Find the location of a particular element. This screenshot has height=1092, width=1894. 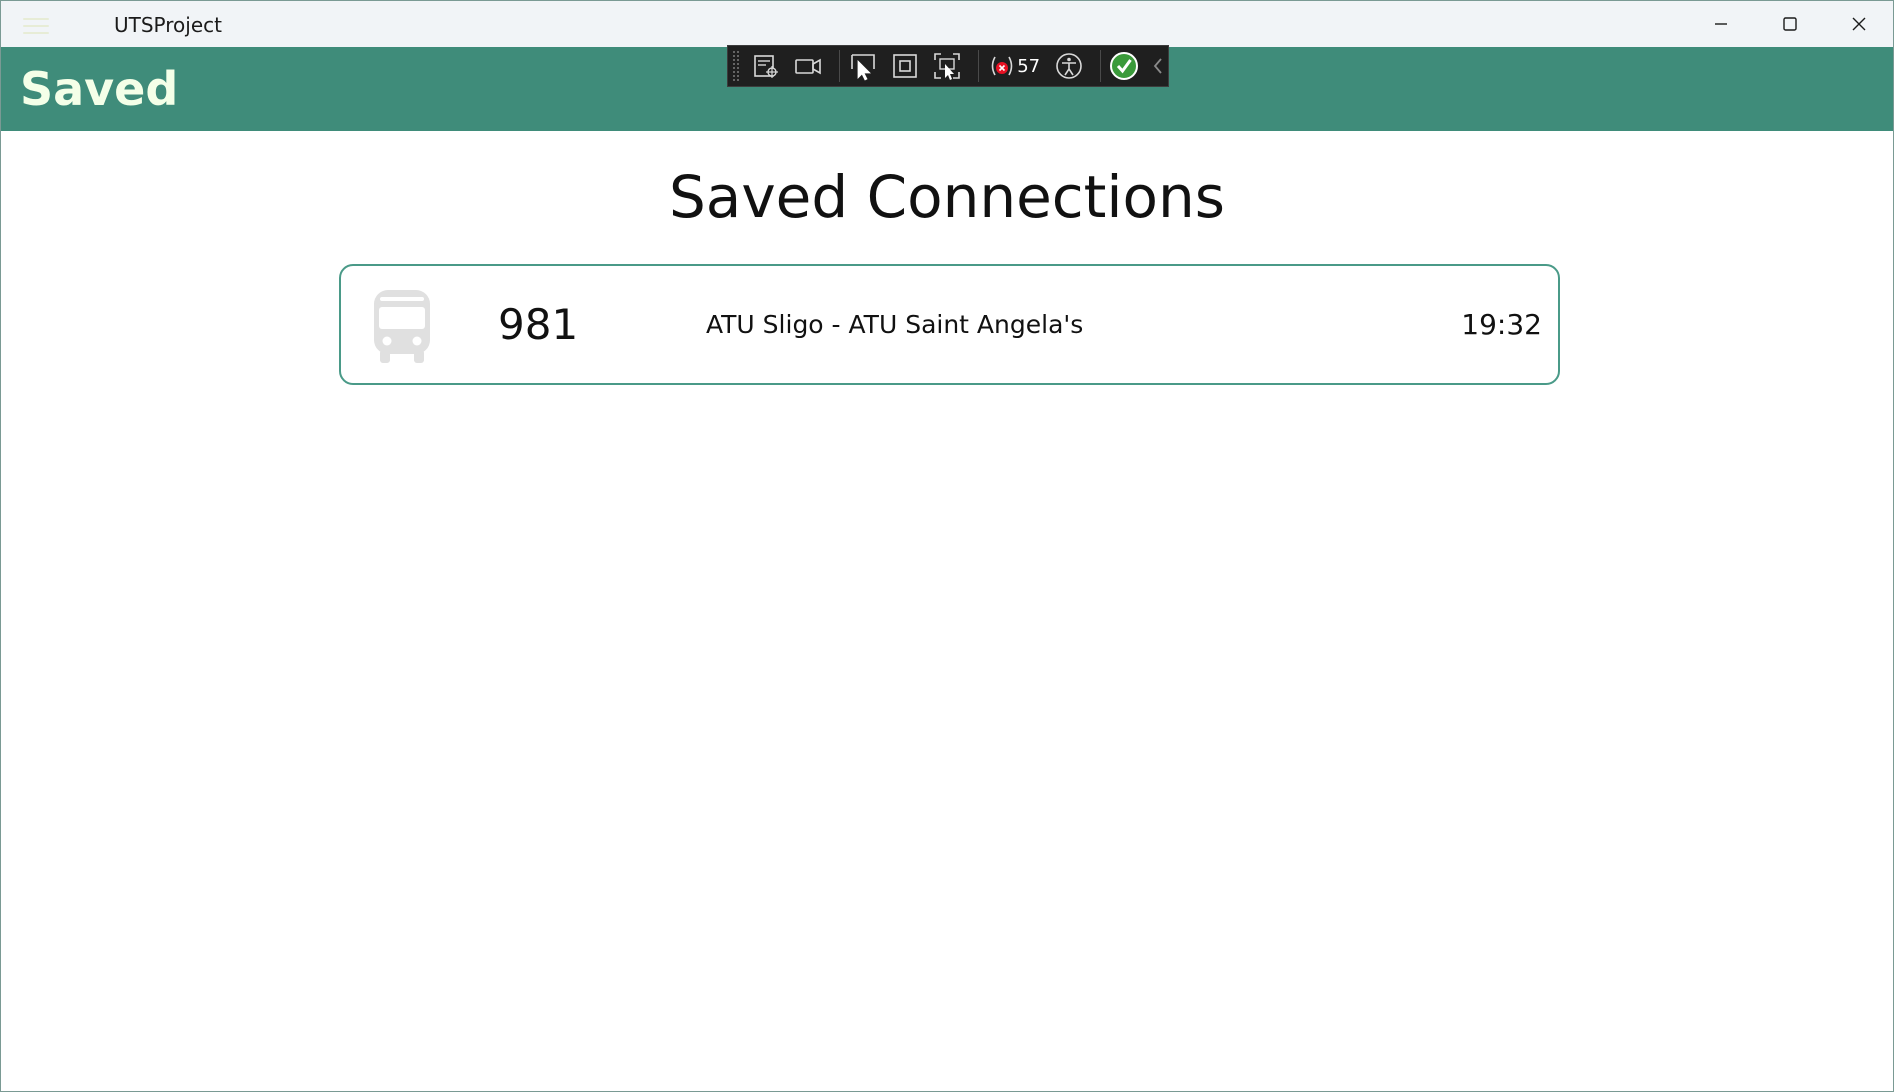

hamburger-menu-icon is located at coordinates (36, 26).